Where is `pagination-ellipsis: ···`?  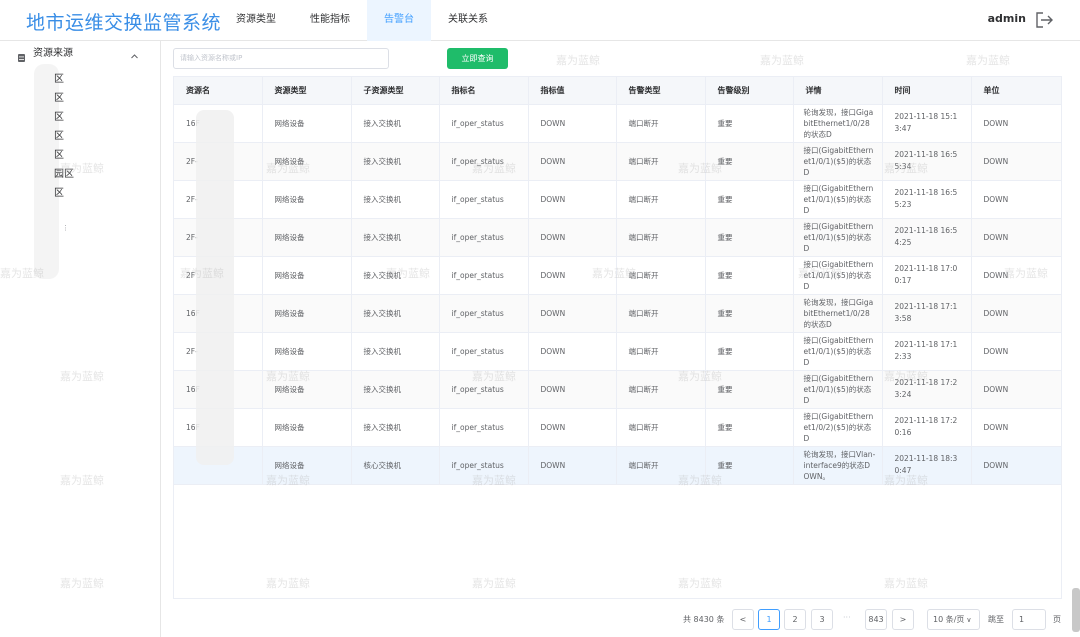
pagination-ellipsis: ··· is located at coordinates (847, 617).